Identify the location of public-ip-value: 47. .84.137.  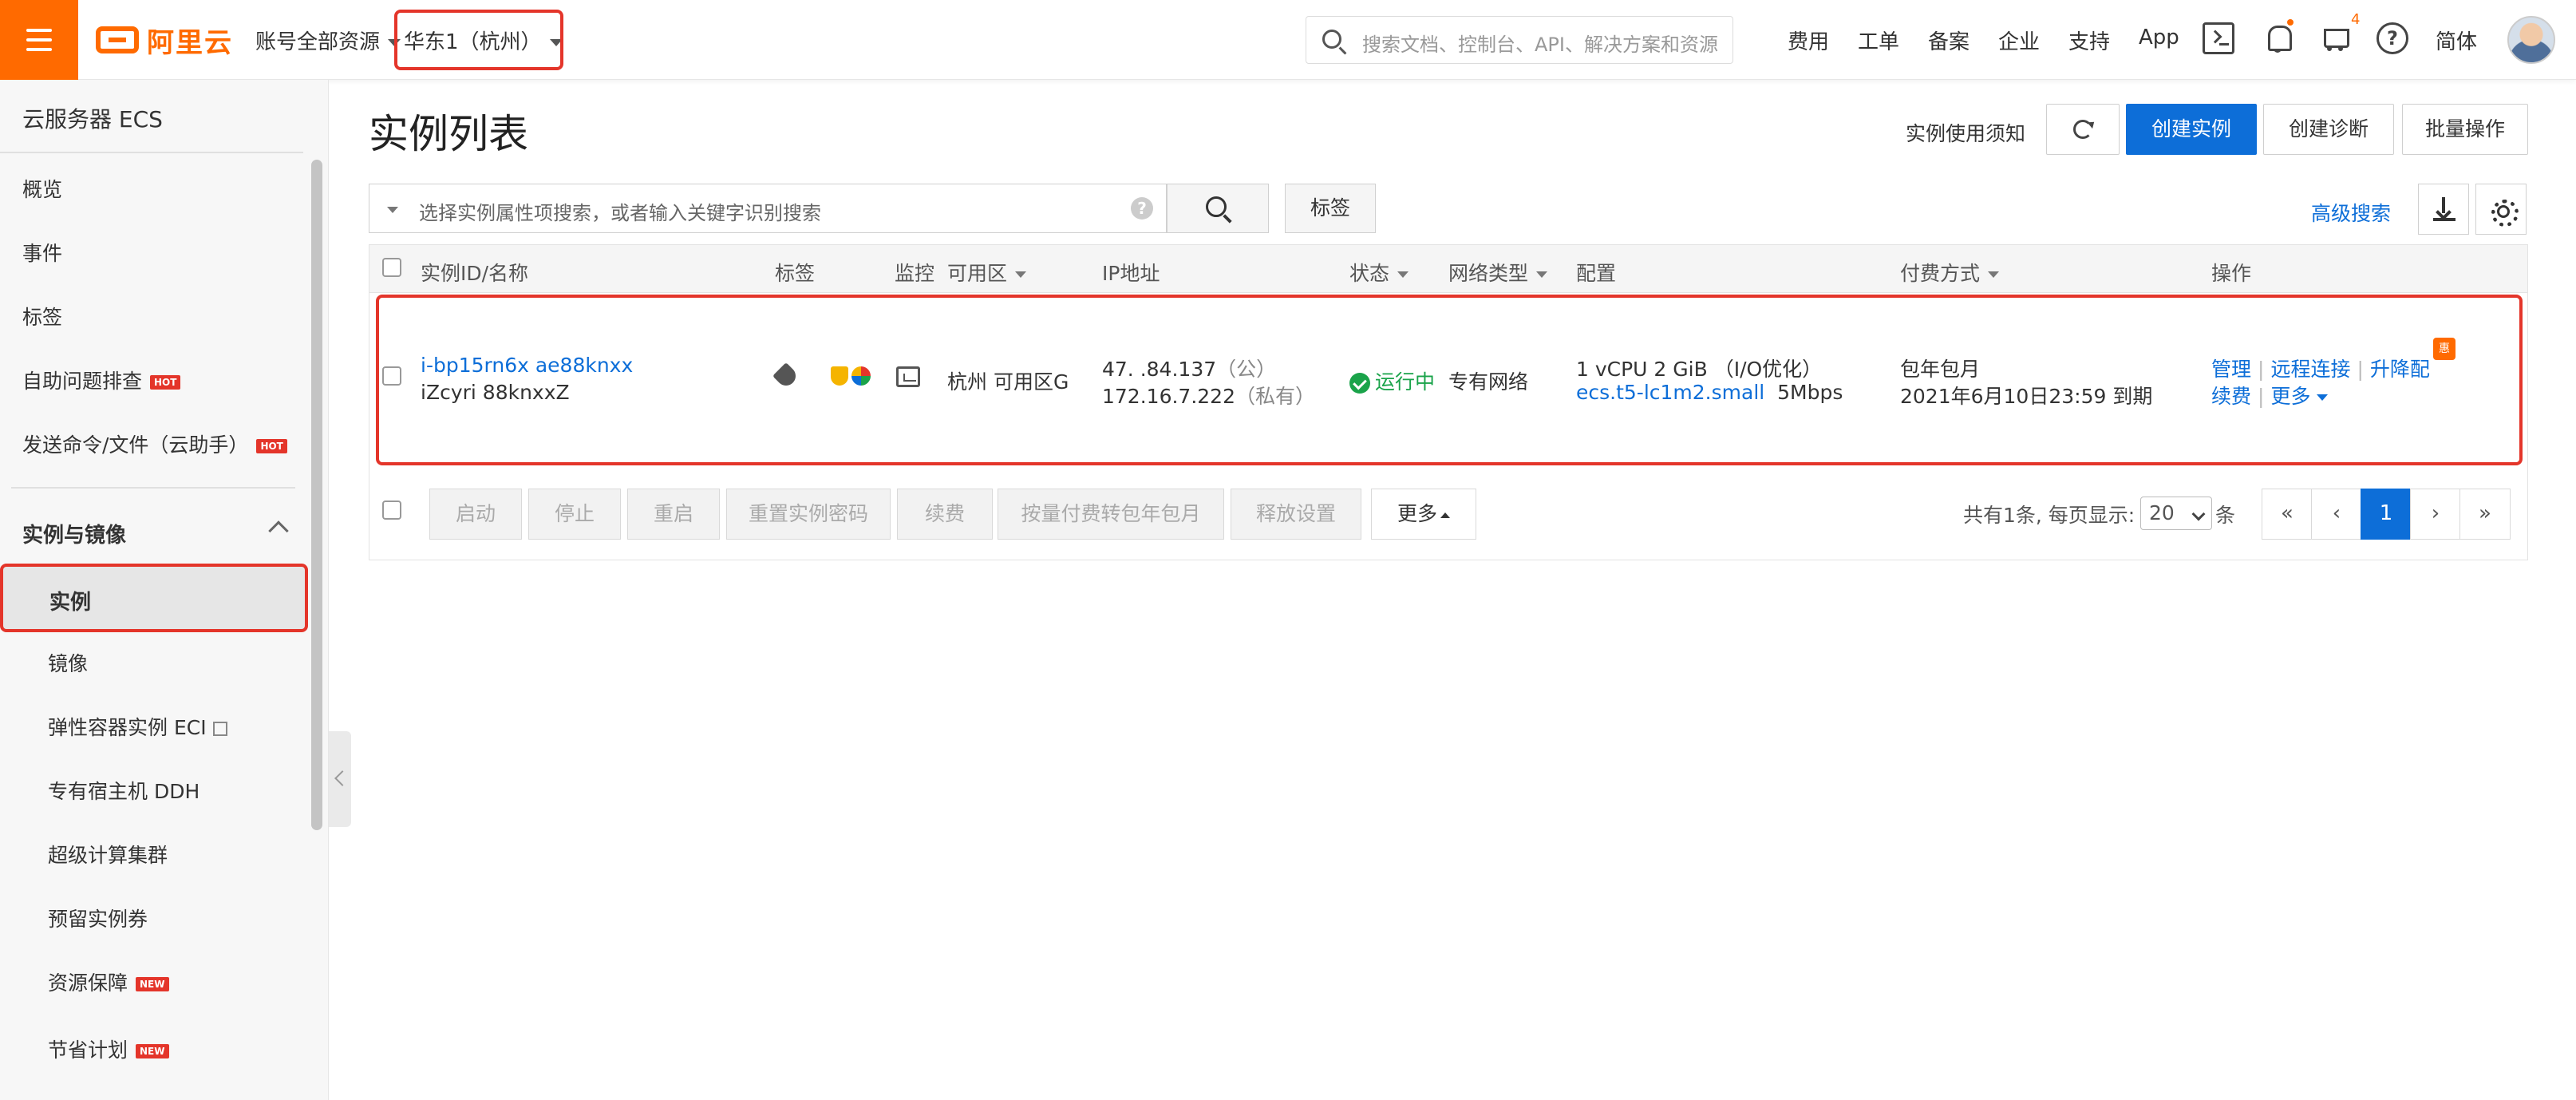
(1159, 369).